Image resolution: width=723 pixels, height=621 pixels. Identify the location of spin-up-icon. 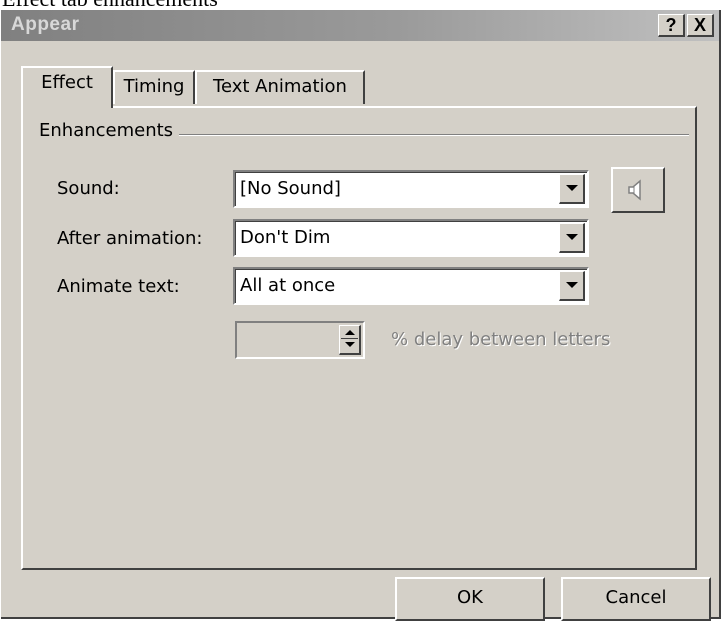
(350, 332).